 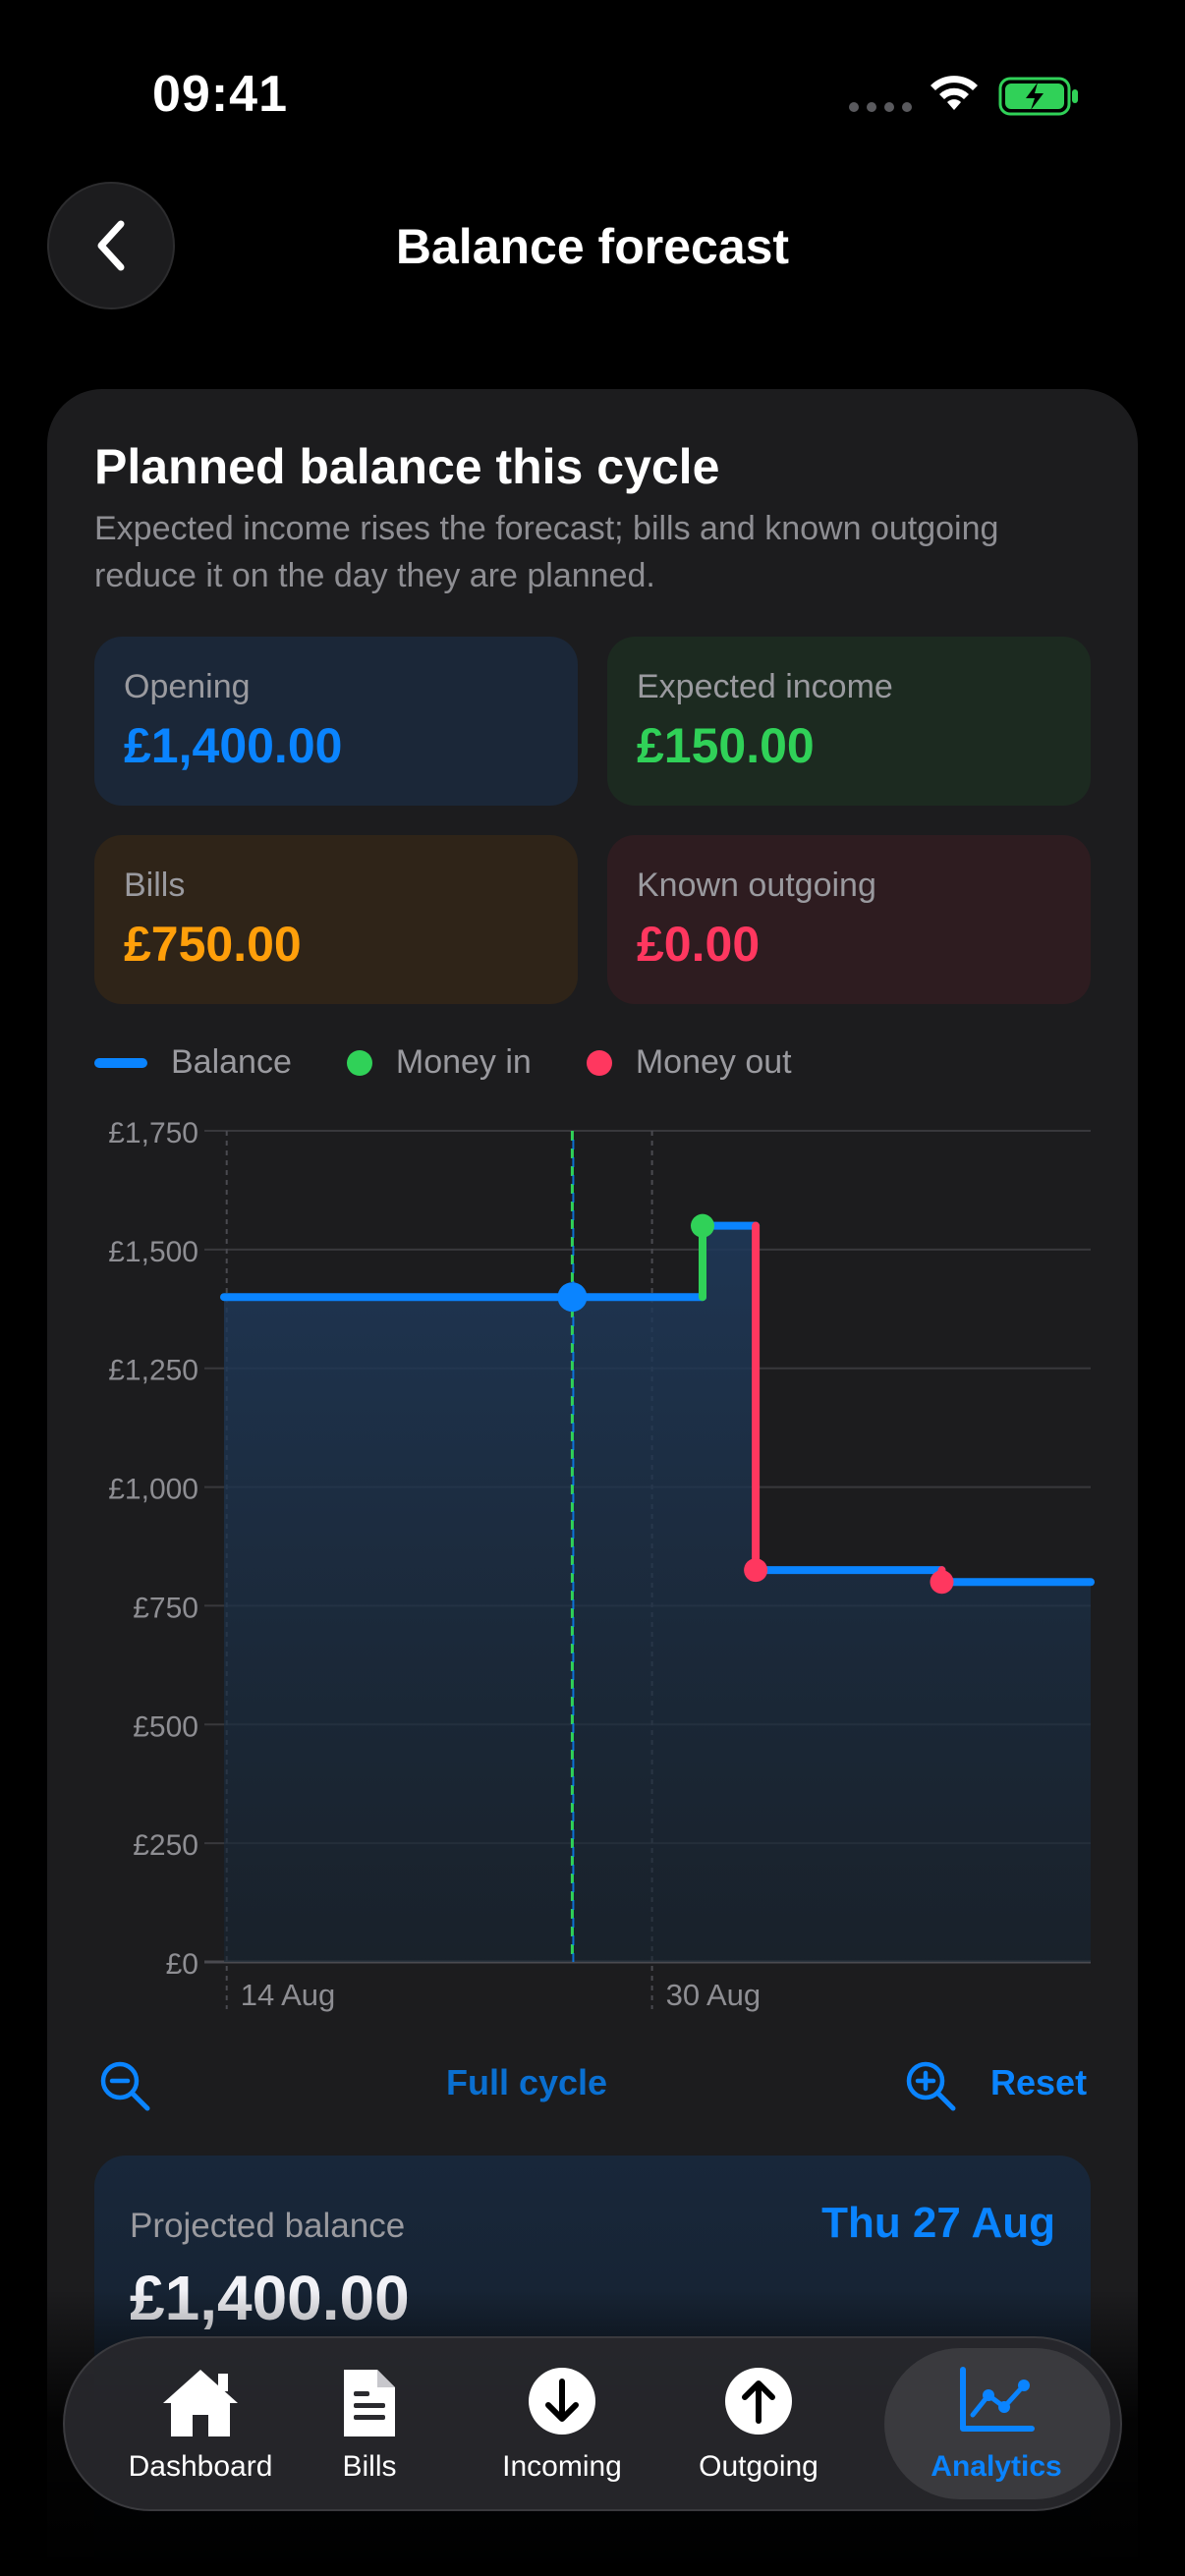 What do you see at coordinates (1038, 96) in the screenshot?
I see `battery-charging-icon` at bounding box center [1038, 96].